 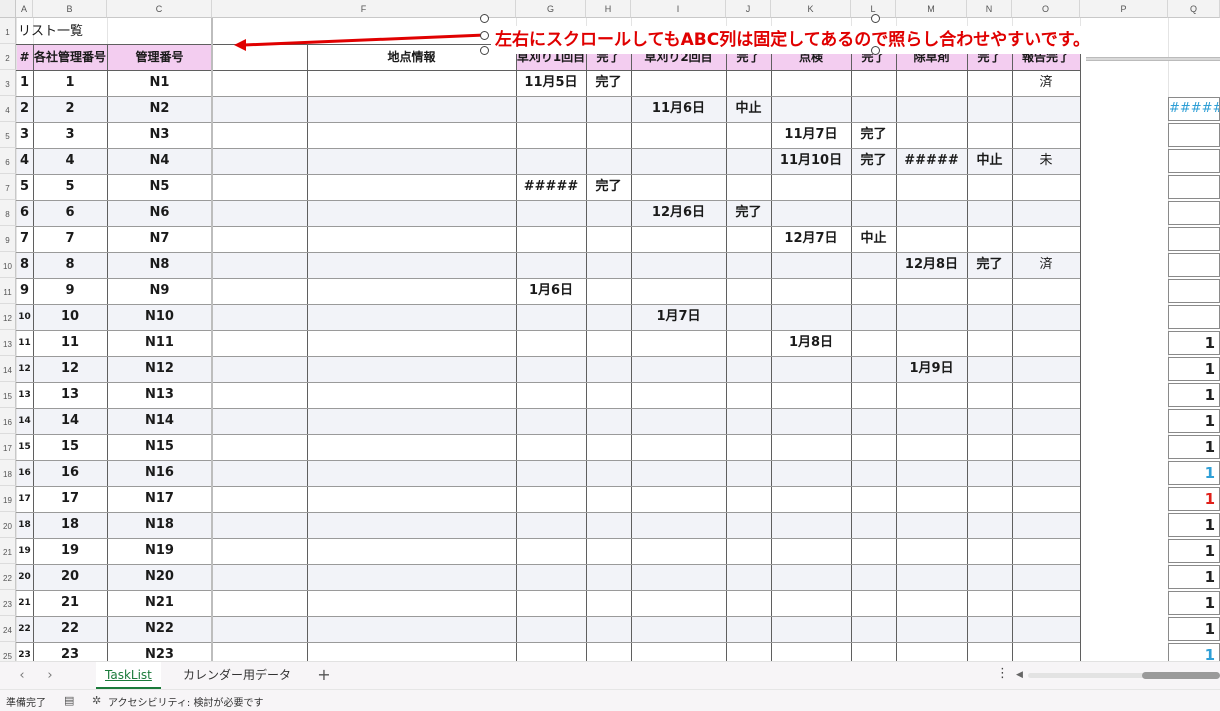 What do you see at coordinates (1046, 265) in the screenshot?
I see `cell-report-status: 済` at bounding box center [1046, 265].